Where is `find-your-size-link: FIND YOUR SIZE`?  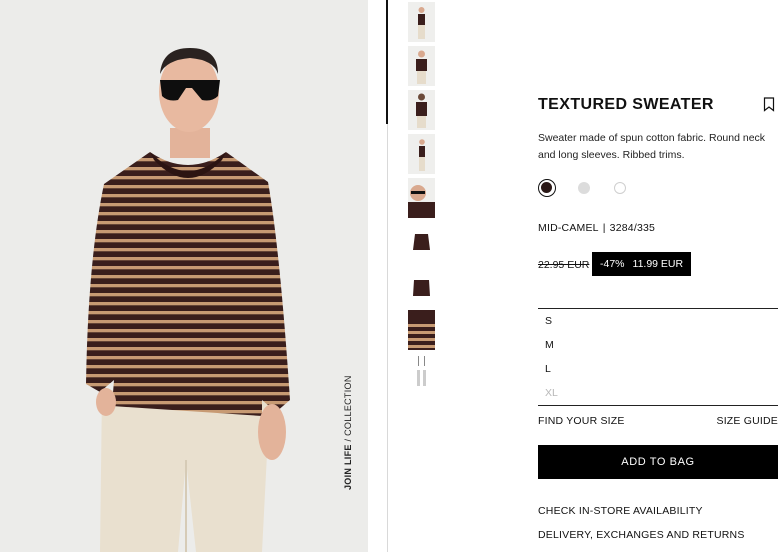
find-your-size-link: FIND YOUR SIZE is located at coordinates (581, 421).